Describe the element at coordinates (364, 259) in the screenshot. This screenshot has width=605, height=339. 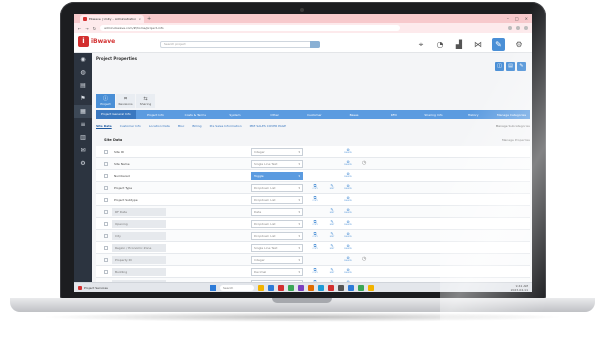
I see `clock-icon: ◷` at that location.